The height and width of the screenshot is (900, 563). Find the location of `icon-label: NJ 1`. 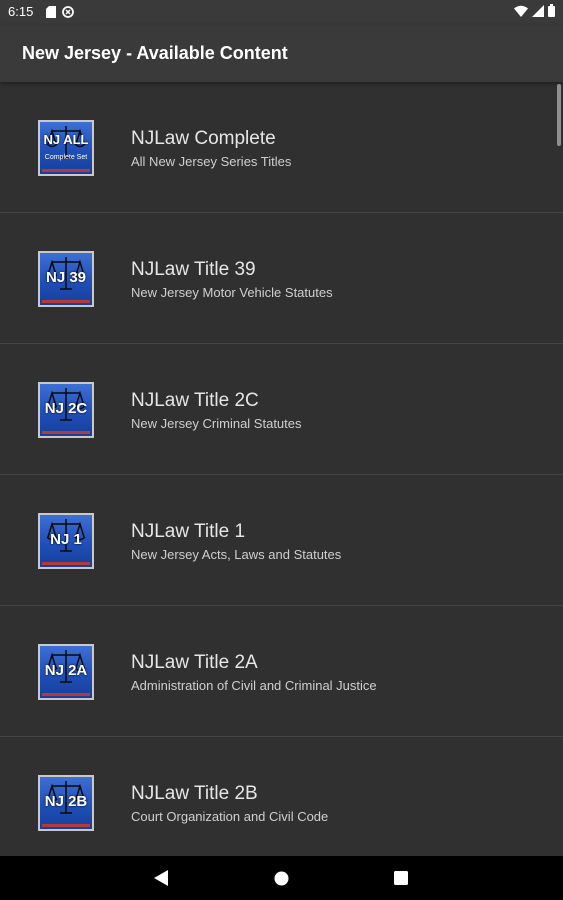

icon-label: NJ 1 is located at coordinates (66, 539).